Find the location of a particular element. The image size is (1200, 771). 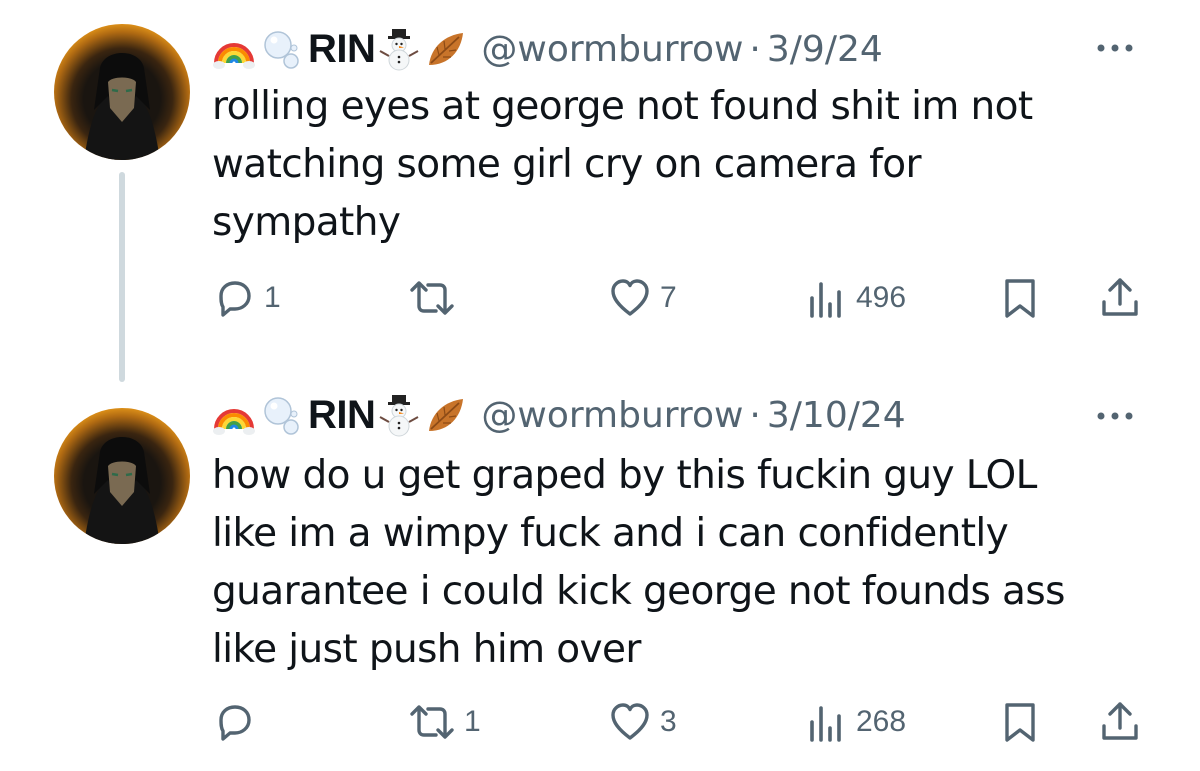

thread-connector-line is located at coordinates (122, 277).